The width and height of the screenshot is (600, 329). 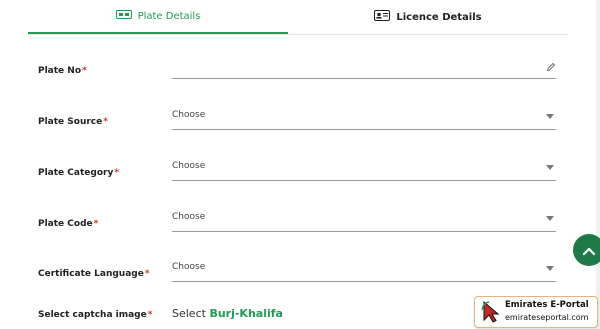 What do you see at coordinates (62, 71) in the screenshot?
I see `plate-no-label: Plate No*` at bounding box center [62, 71].